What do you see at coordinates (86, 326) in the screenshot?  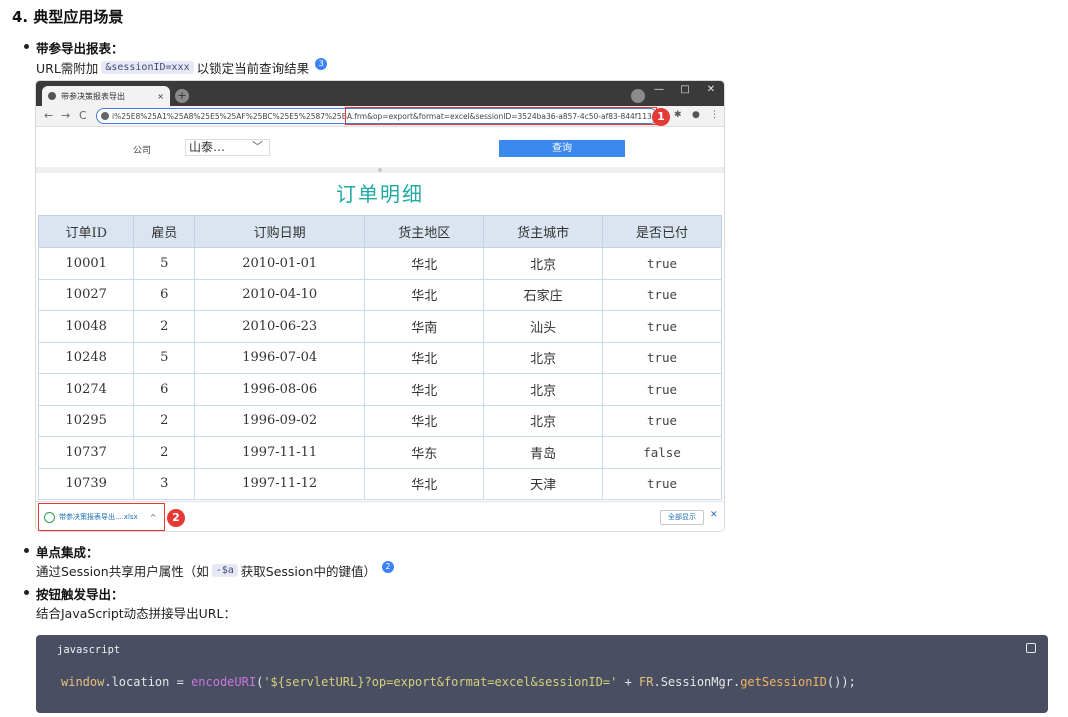 I see `table-cell: 10048` at bounding box center [86, 326].